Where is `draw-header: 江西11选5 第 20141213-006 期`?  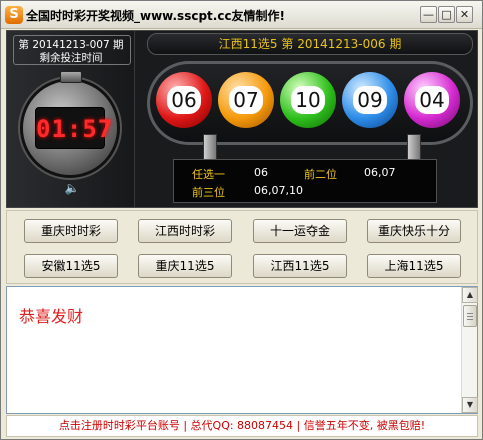 draw-header: 江西11选5 第 20141213-006 期 is located at coordinates (310, 44).